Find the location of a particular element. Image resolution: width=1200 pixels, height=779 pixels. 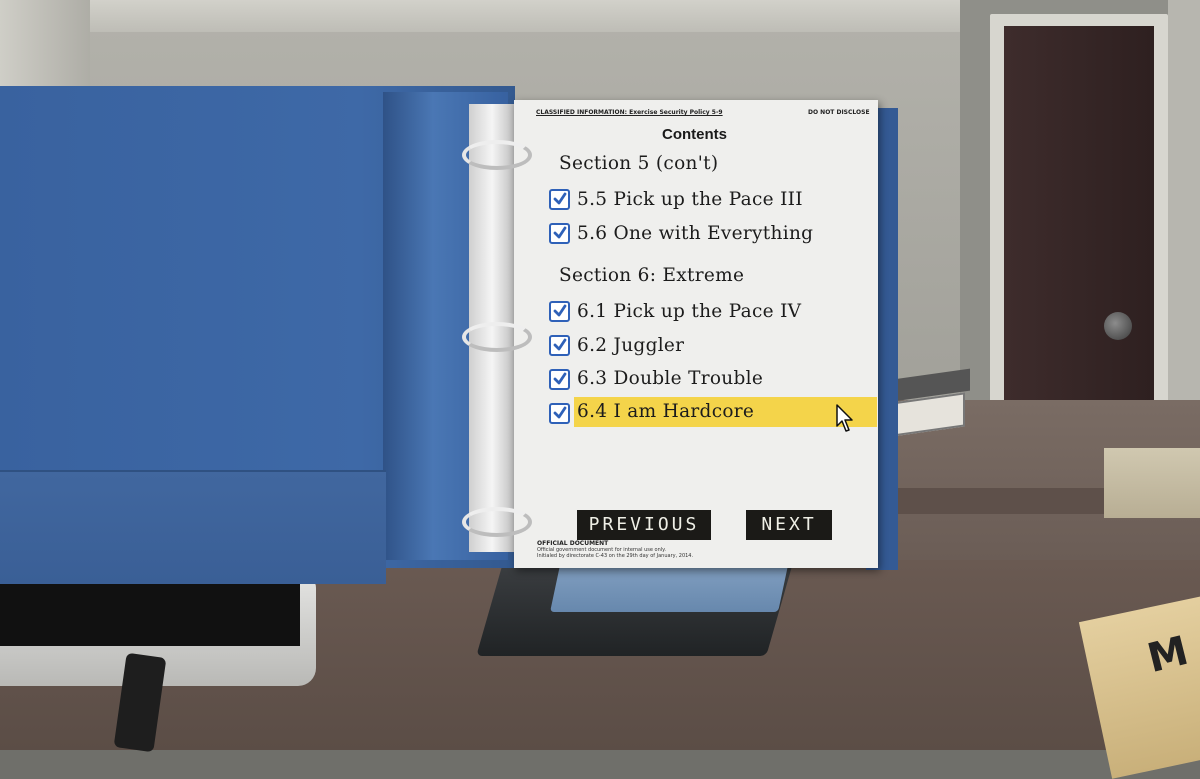

level-item: 5.6 One with Everything is located at coordinates (725, 234).